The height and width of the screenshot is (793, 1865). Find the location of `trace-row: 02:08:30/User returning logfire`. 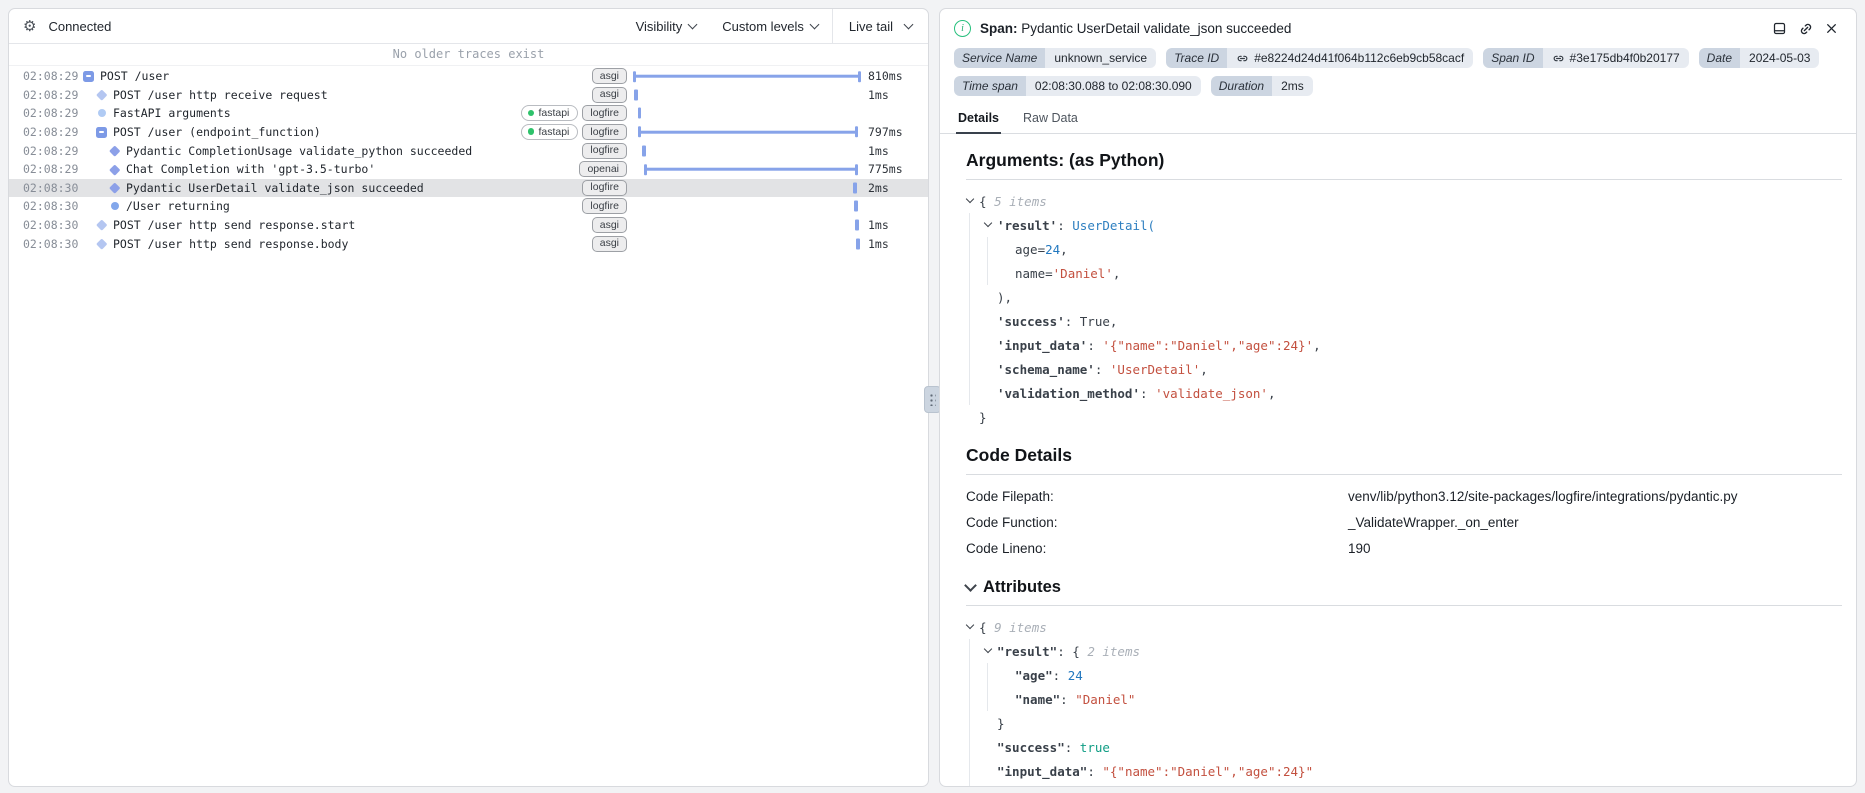

trace-row: 02:08:30/User returning logfire is located at coordinates (468, 206).